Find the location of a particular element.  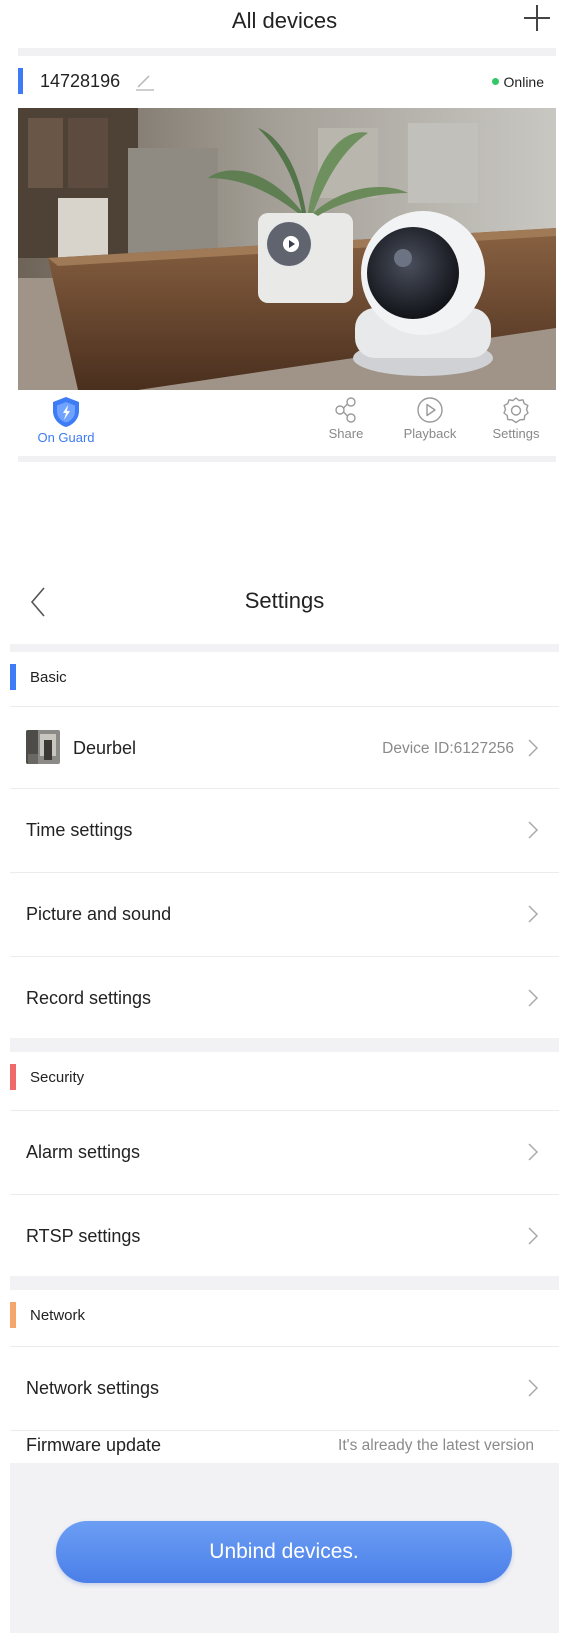

device-name: 14728196 is located at coordinates (80, 81).